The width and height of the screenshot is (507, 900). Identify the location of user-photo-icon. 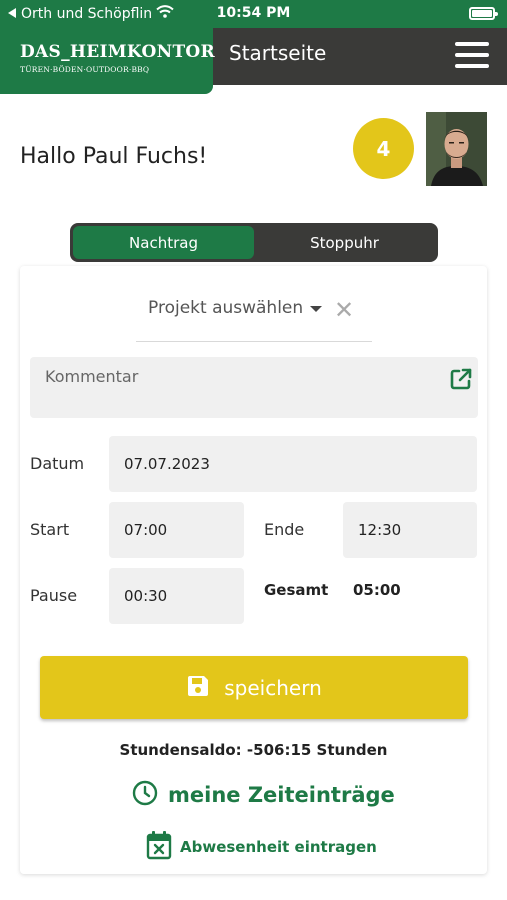
(456, 149).